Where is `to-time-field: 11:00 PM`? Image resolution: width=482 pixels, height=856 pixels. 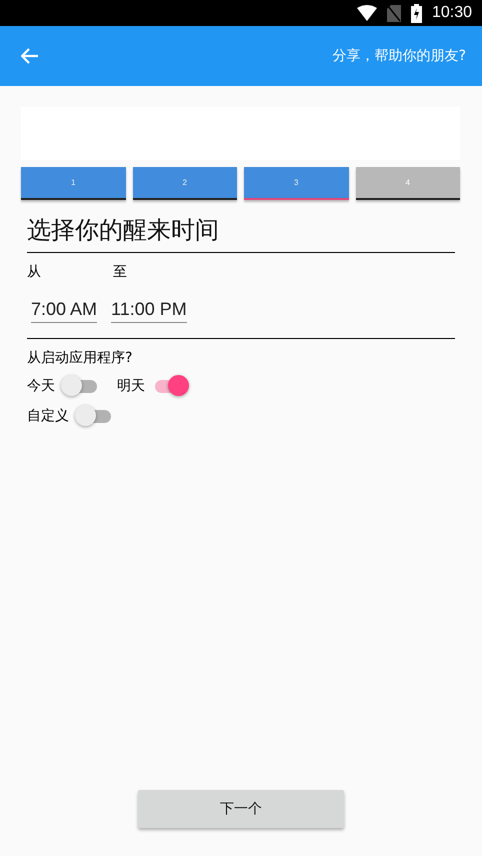 to-time-field: 11:00 PM is located at coordinates (149, 311).